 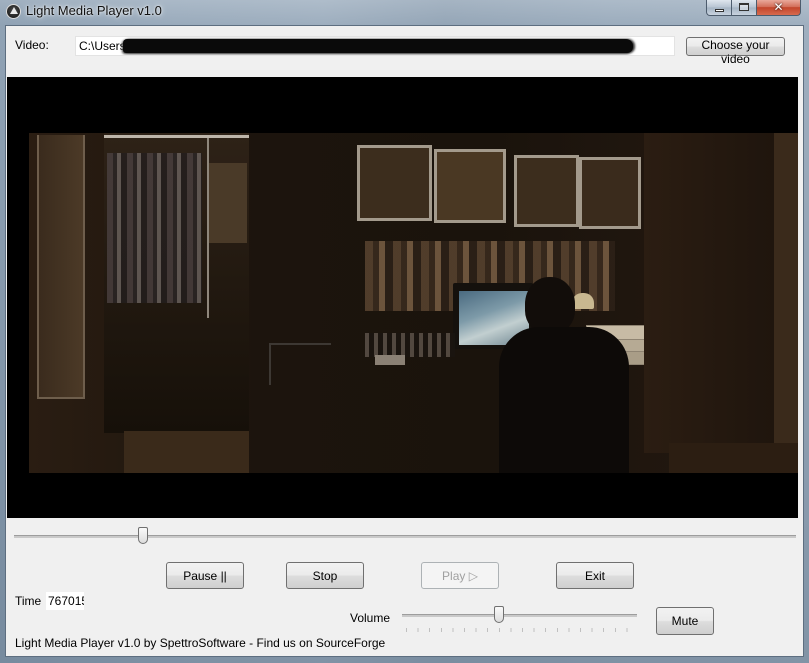 I want to click on maximize-icon, so click(x=744, y=7).